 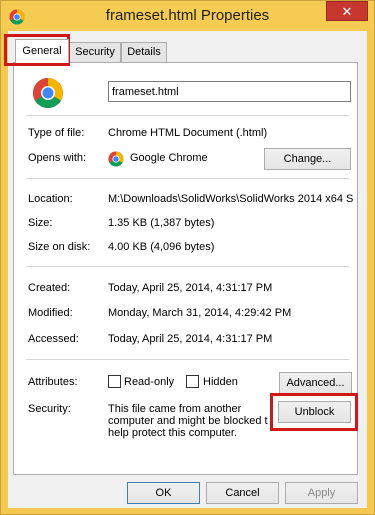 What do you see at coordinates (347, 11) in the screenshot?
I see `close-button: ✕` at bounding box center [347, 11].